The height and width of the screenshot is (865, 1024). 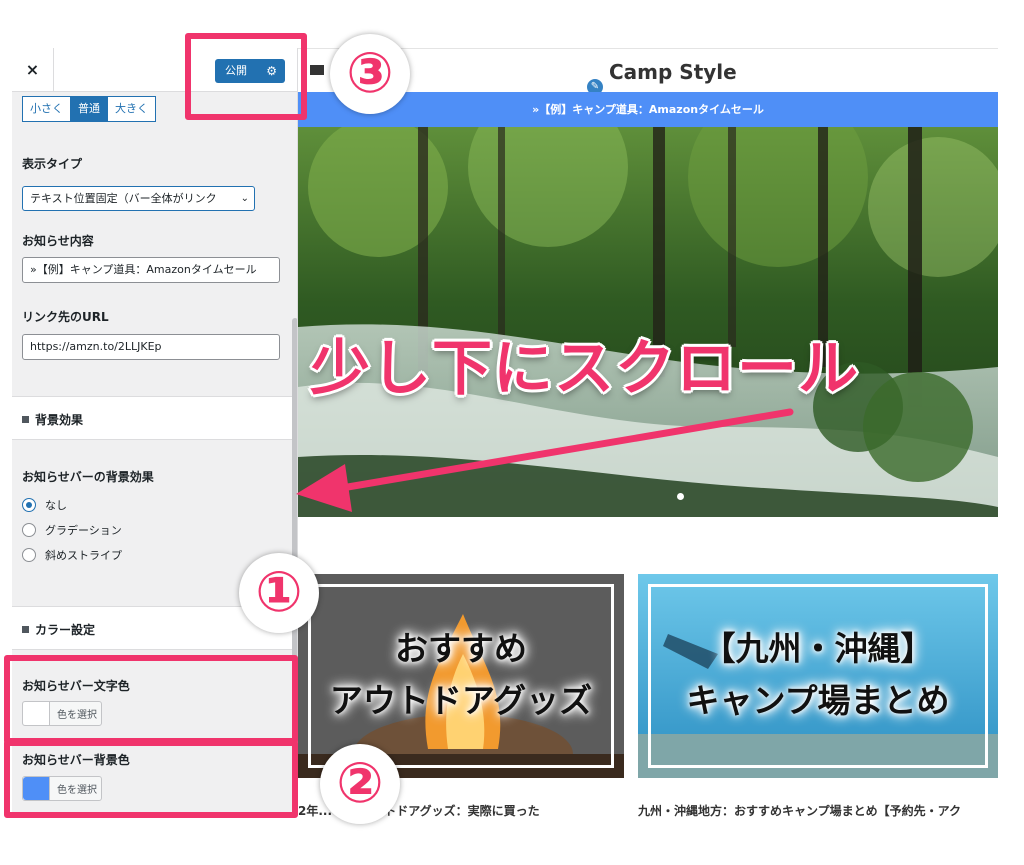 I want to click on display-type-select: テキスト位置固定（バー全体がリンク ⌄, so click(x=138, y=198).